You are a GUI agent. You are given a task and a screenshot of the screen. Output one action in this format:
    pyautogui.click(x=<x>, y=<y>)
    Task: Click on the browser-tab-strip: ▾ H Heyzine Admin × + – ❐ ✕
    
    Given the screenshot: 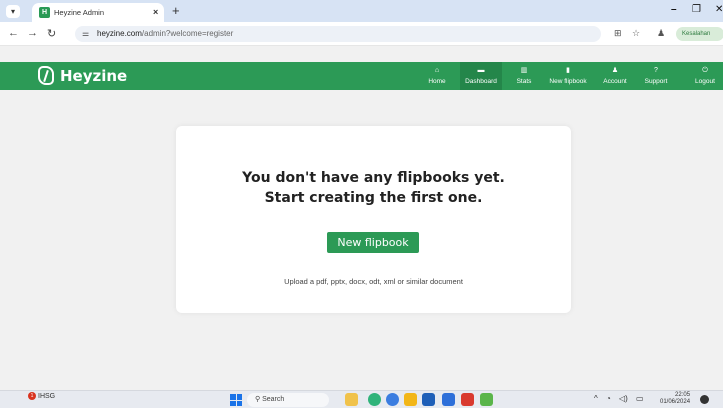 What is the action you would take?
    pyautogui.click(x=361, y=11)
    